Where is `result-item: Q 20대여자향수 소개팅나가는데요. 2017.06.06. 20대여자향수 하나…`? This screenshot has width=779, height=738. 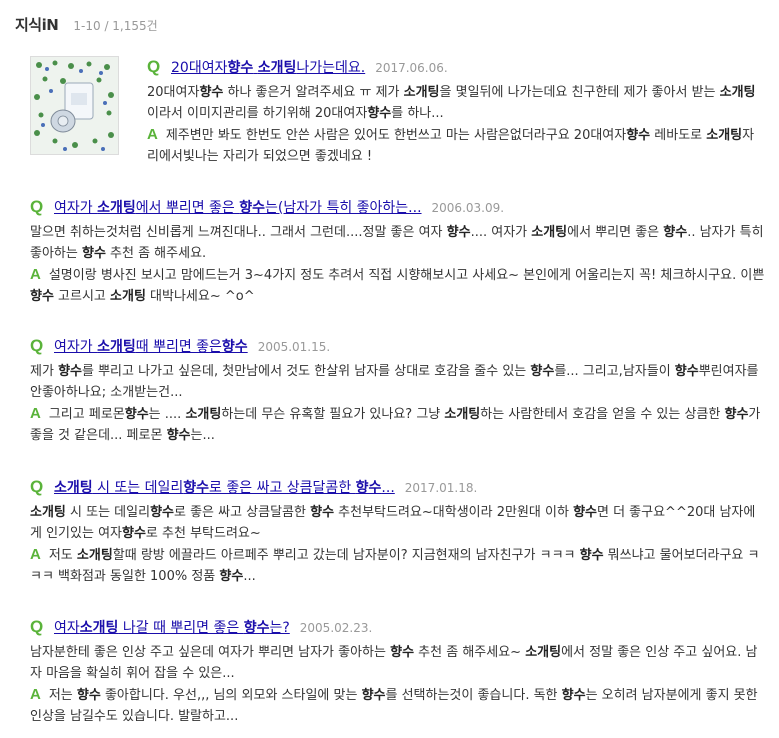
result-item: Q 20대여자향수 소개팅나가는데요. 2017.06.06. 20대여자향수 하나… is located at coordinates (397, 111).